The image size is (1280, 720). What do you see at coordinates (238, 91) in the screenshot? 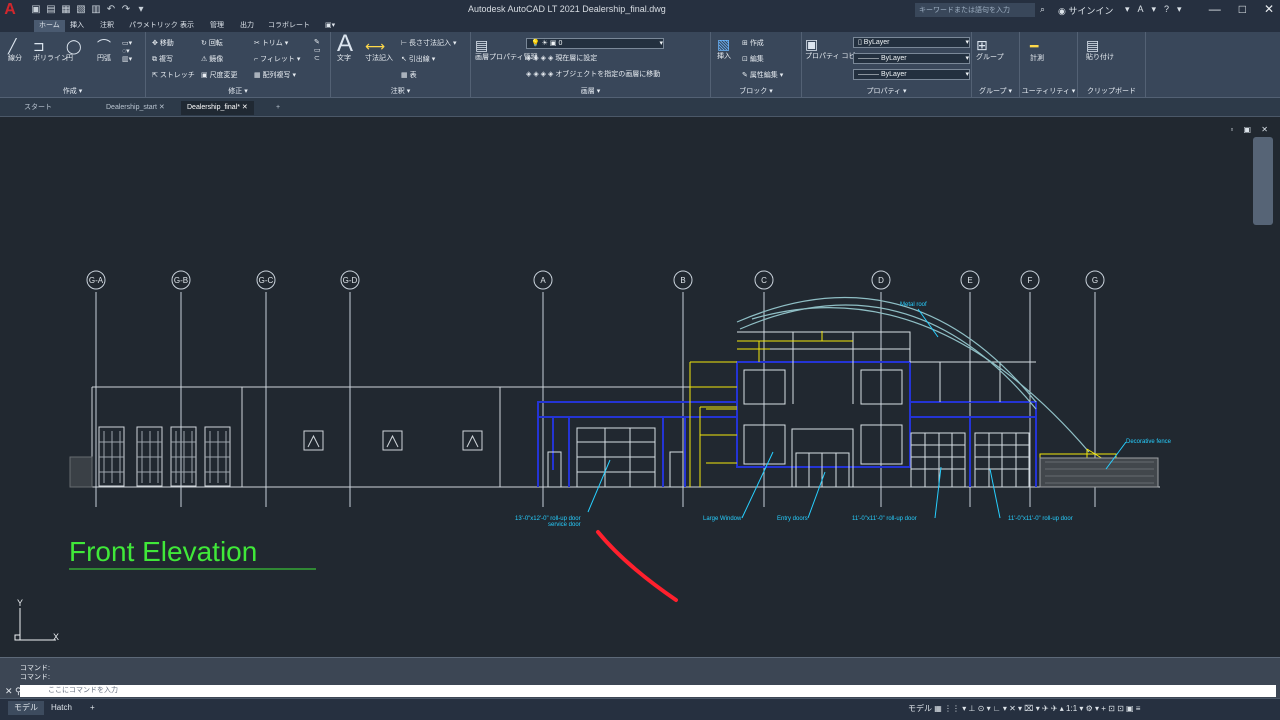
I see `modify-panel-title: 修正 ▾` at bounding box center [238, 91].